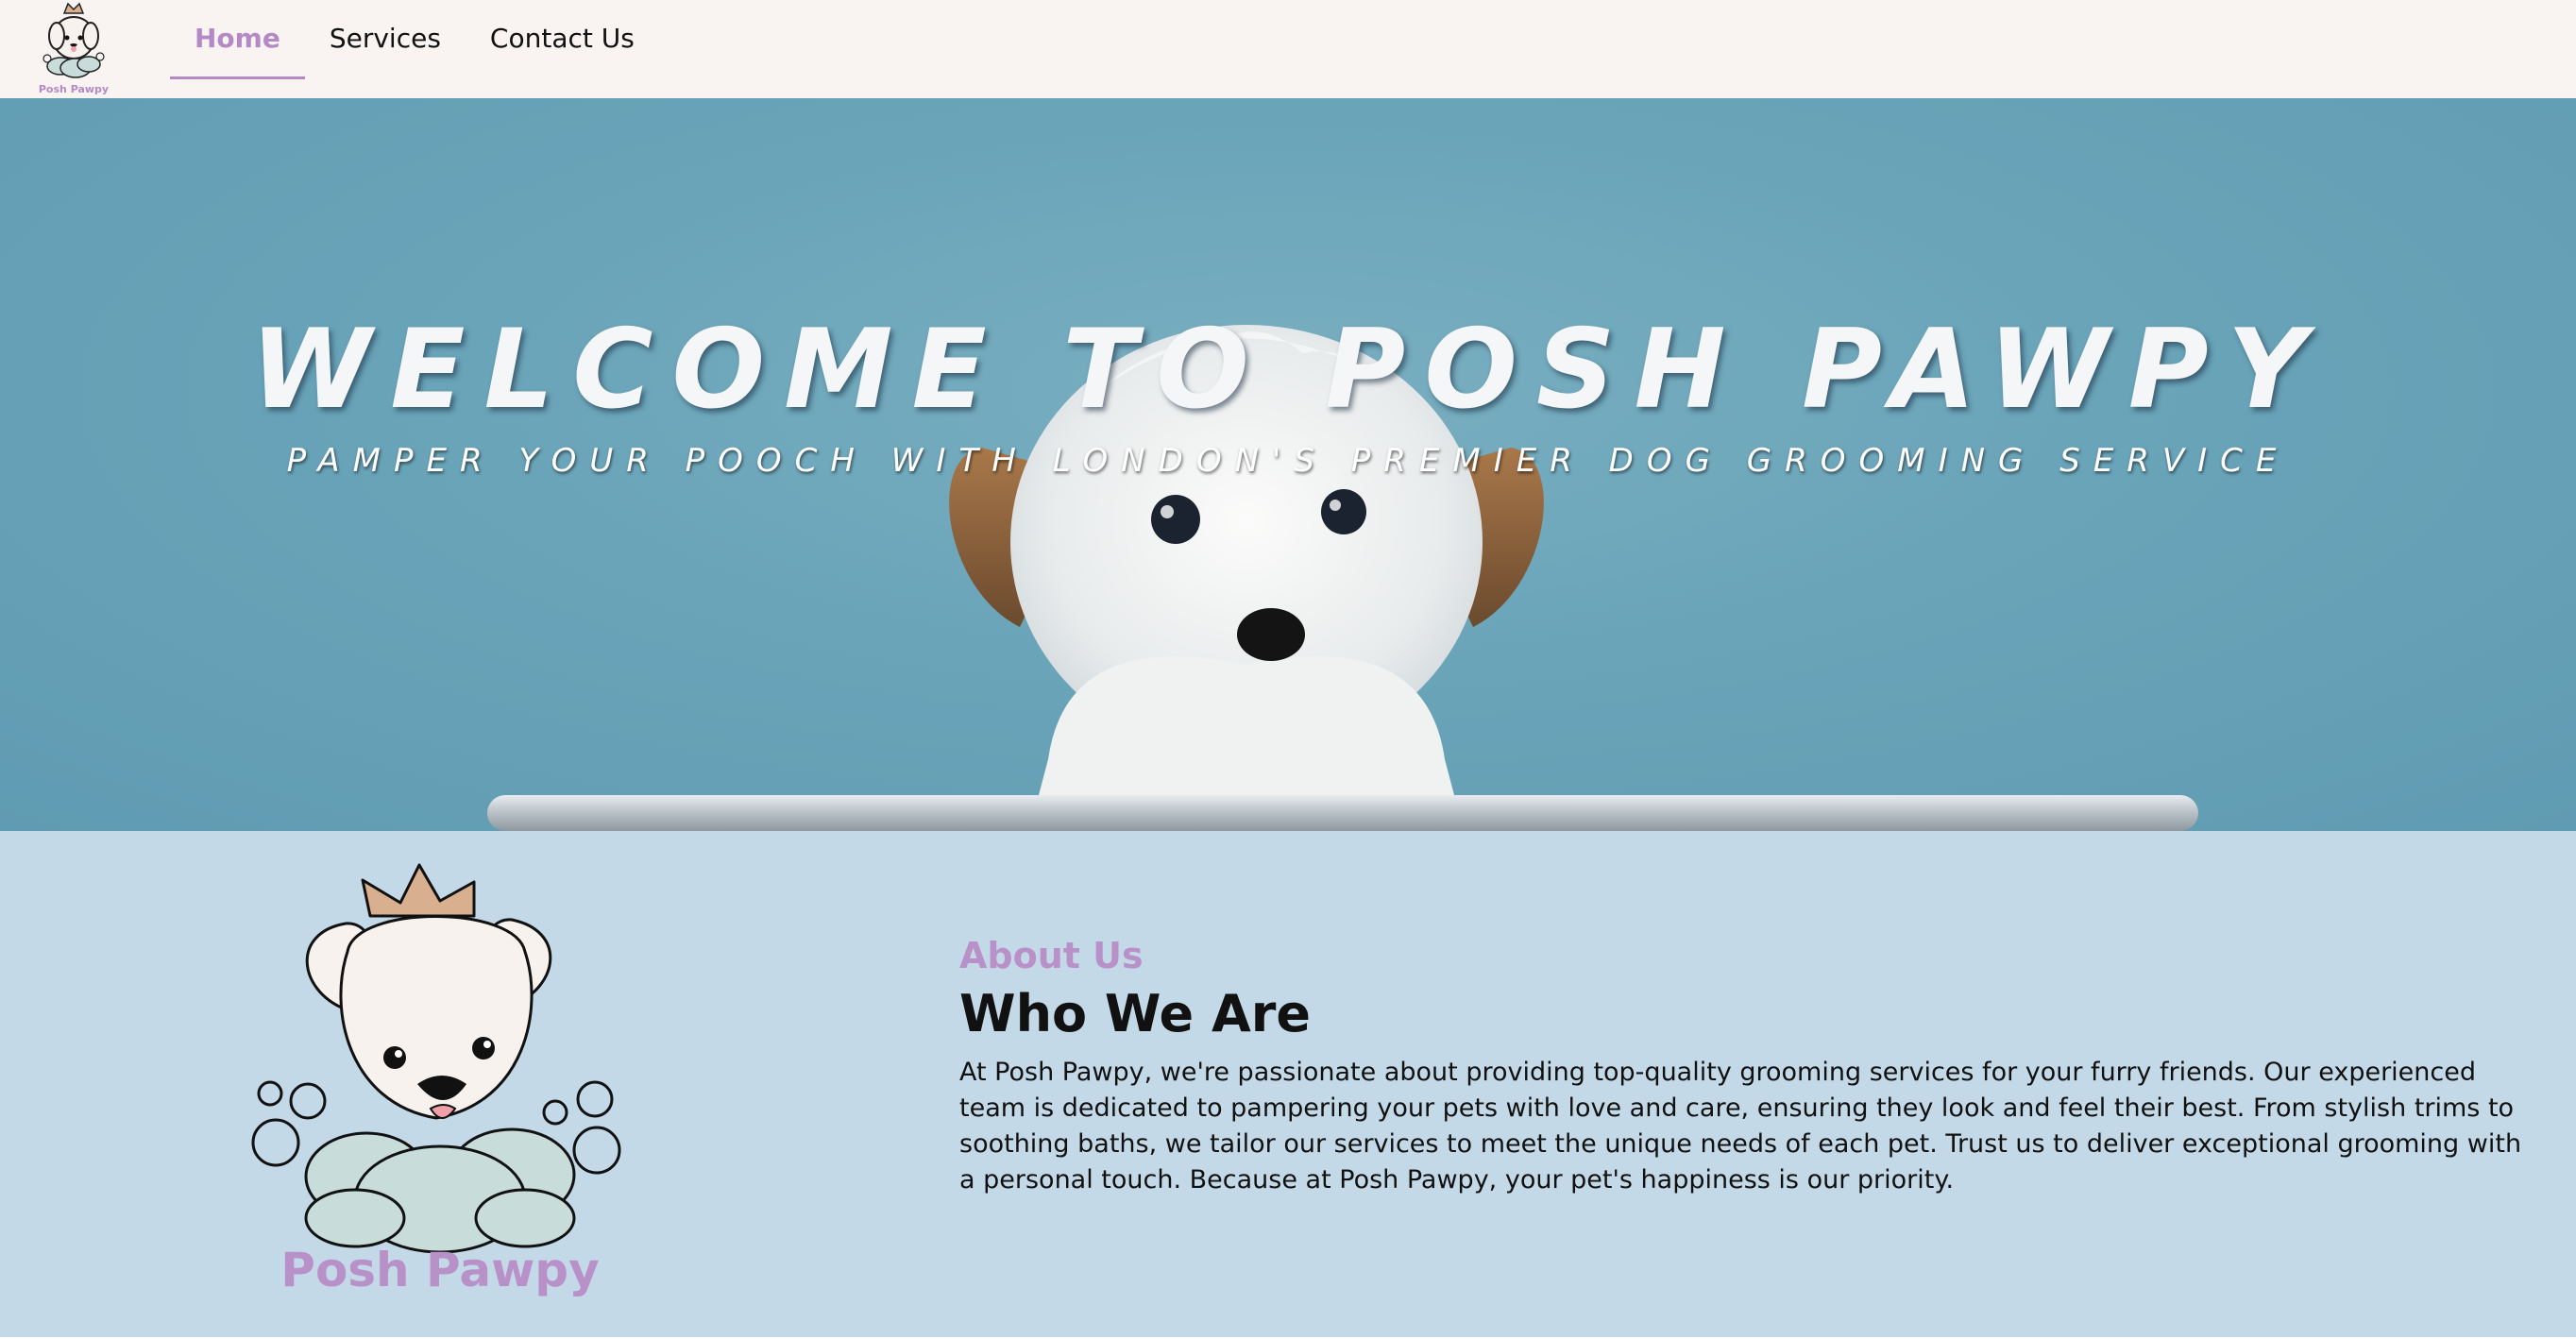 The width and height of the screenshot is (2576, 1339). Describe the element at coordinates (1288, 49) in the screenshot. I see `top-navigation: Posh Pawpy Home Services Contact Us` at that location.